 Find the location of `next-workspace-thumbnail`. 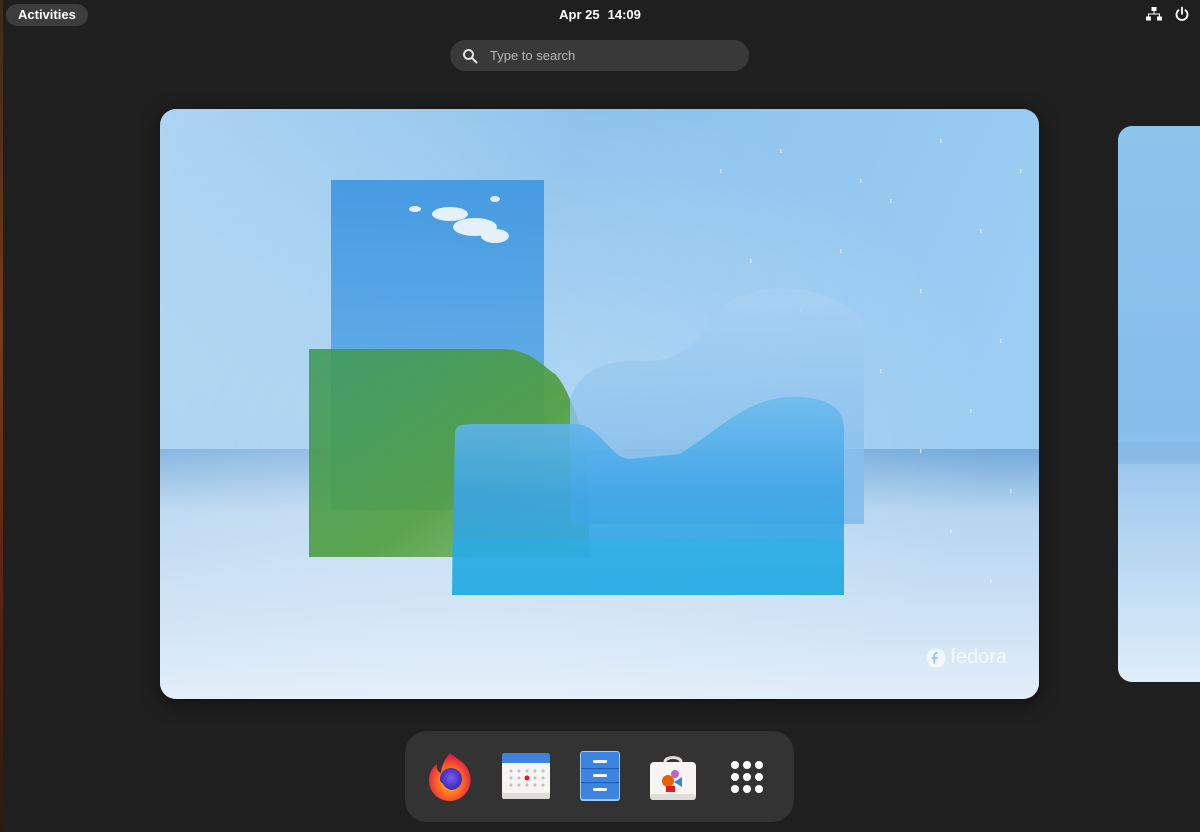

next-workspace-thumbnail is located at coordinates (1159, 404).